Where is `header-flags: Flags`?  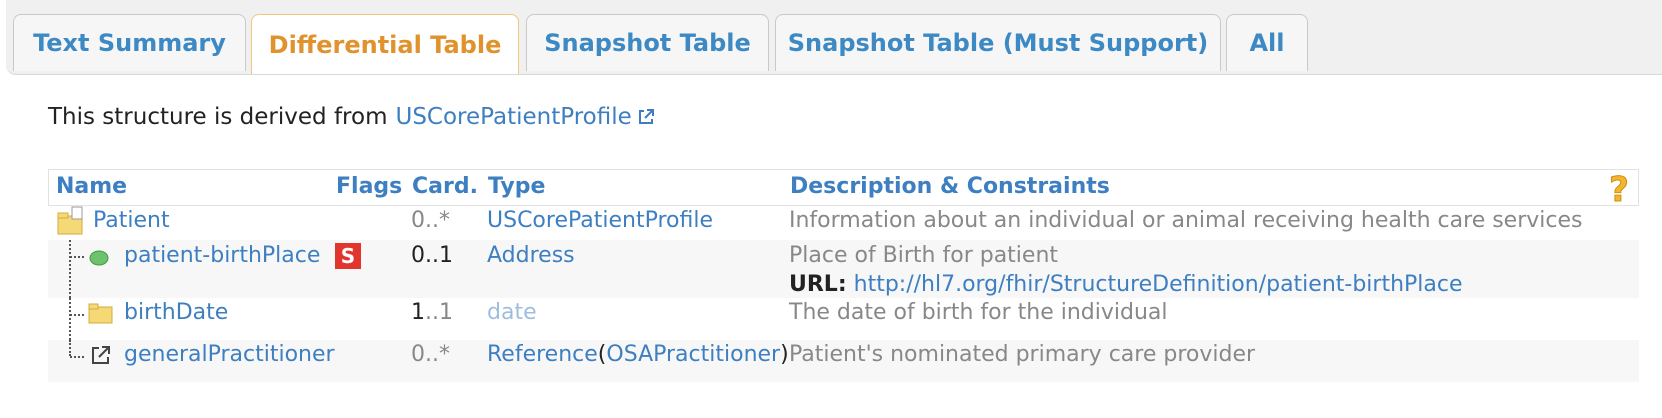
header-flags: Flags is located at coordinates (369, 186).